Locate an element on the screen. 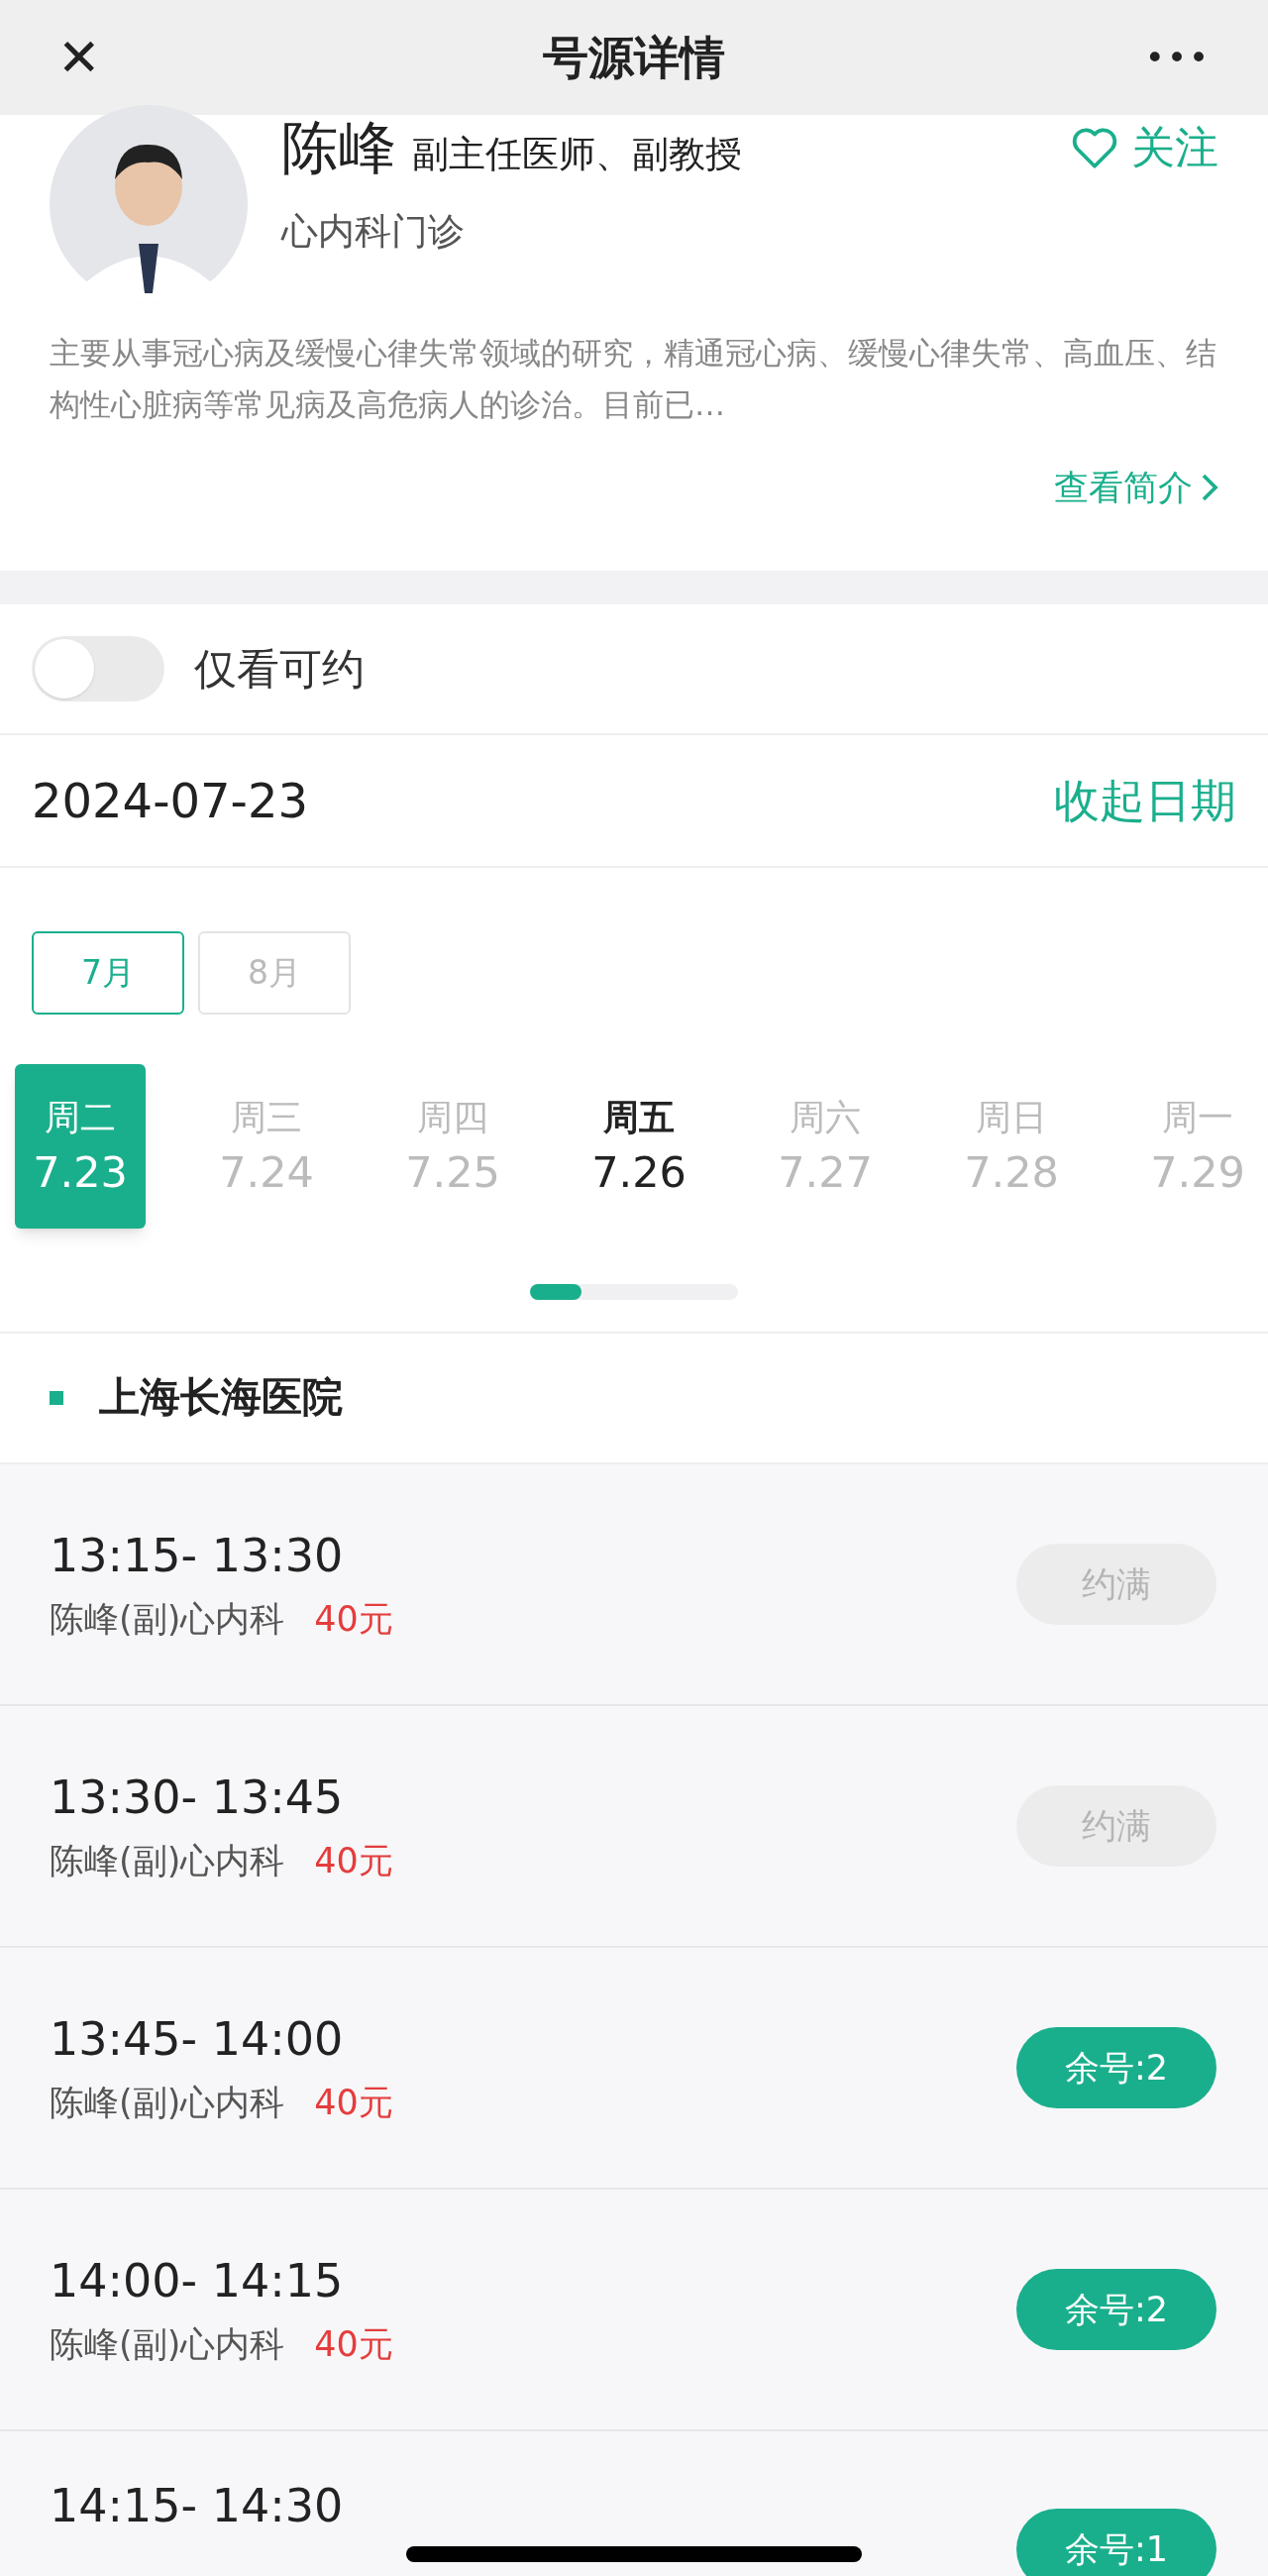  follow-button: 关注 is located at coordinates (1144, 147).